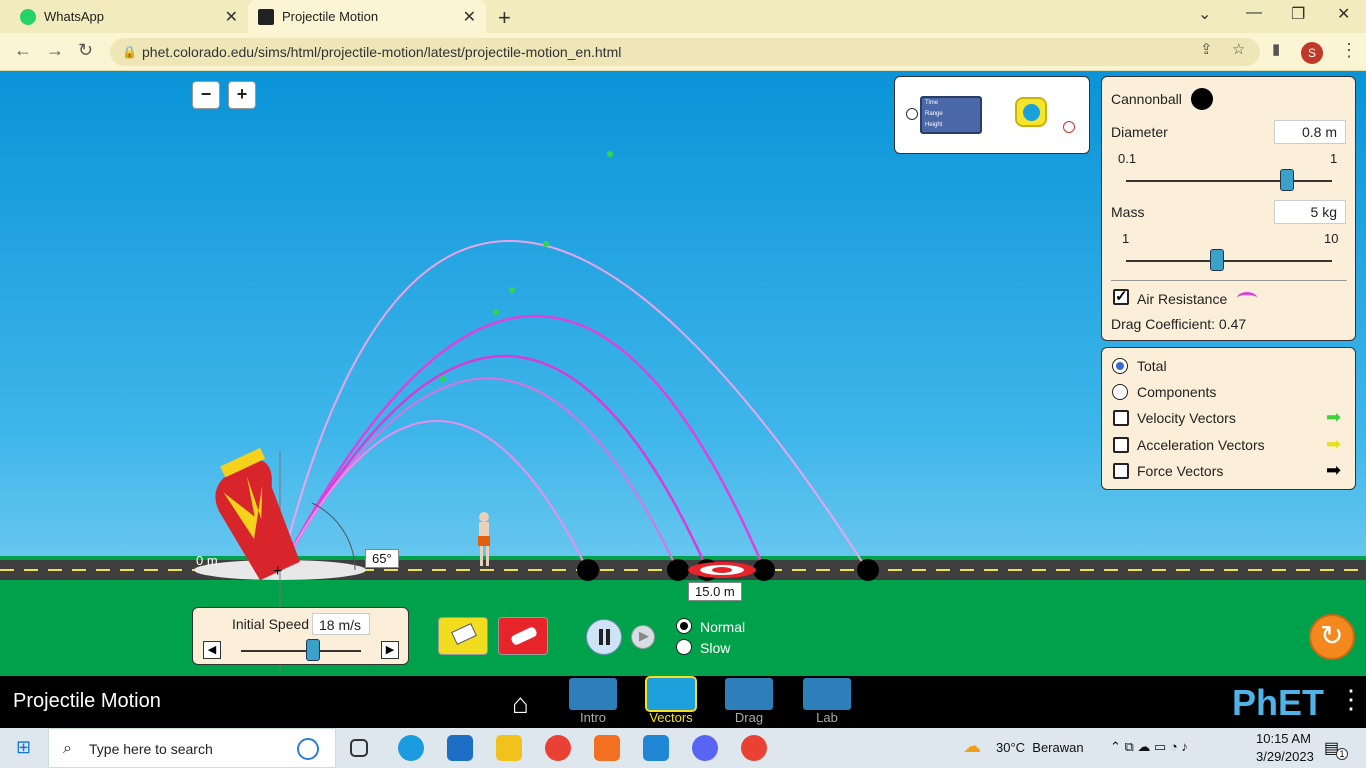 Image resolution: width=1366 pixels, height=768 pixels. I want to click on cannon-angle-label: 65°, so click(382, 558).